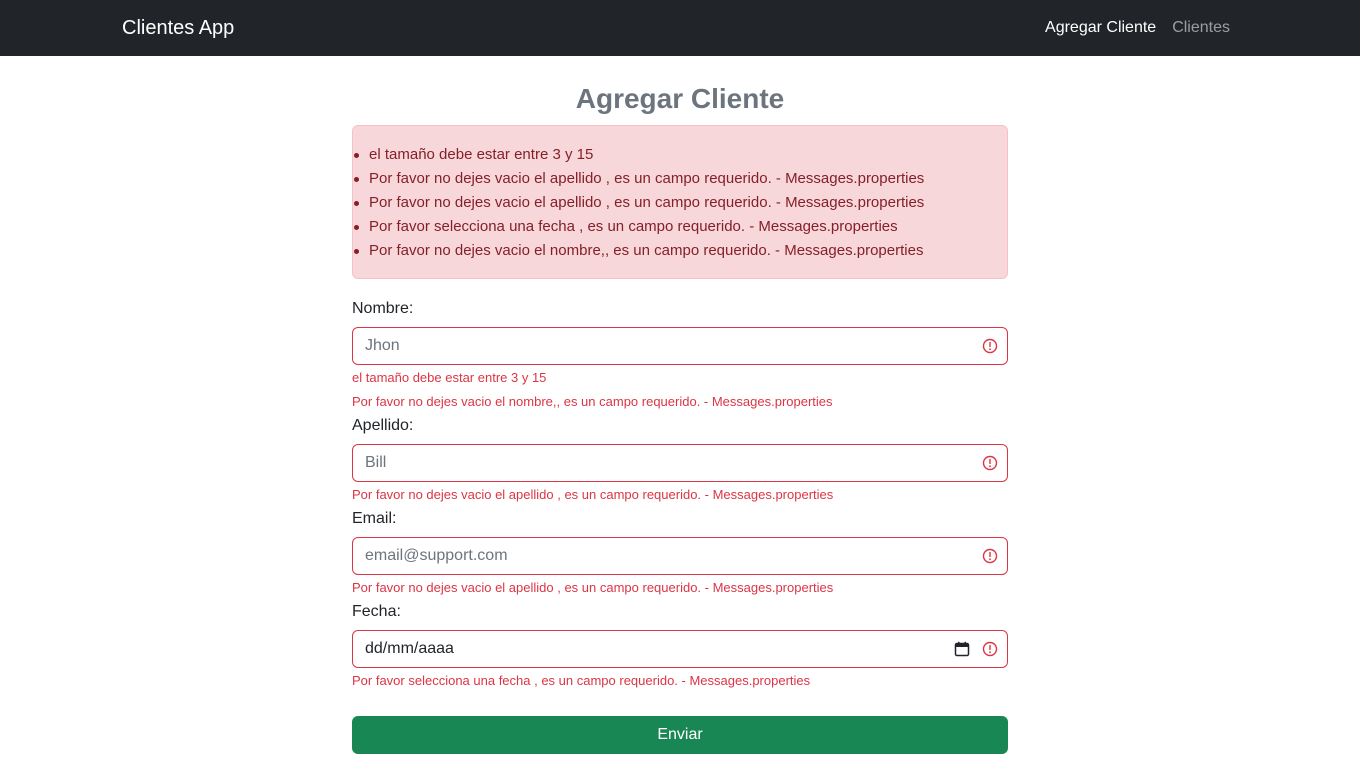 The width and height of the screenshot is (1360, 768). I want to click on nombre-label: Nombre:, so click(383, 308).